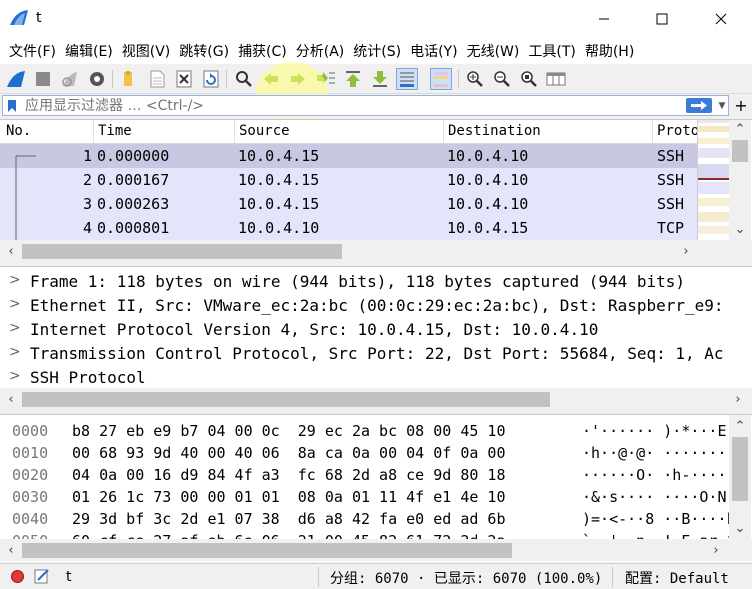  Describe the element at coordinates (429, 51) in the screenshot. I see `menu-telephony: 电话(Y)` at that location.